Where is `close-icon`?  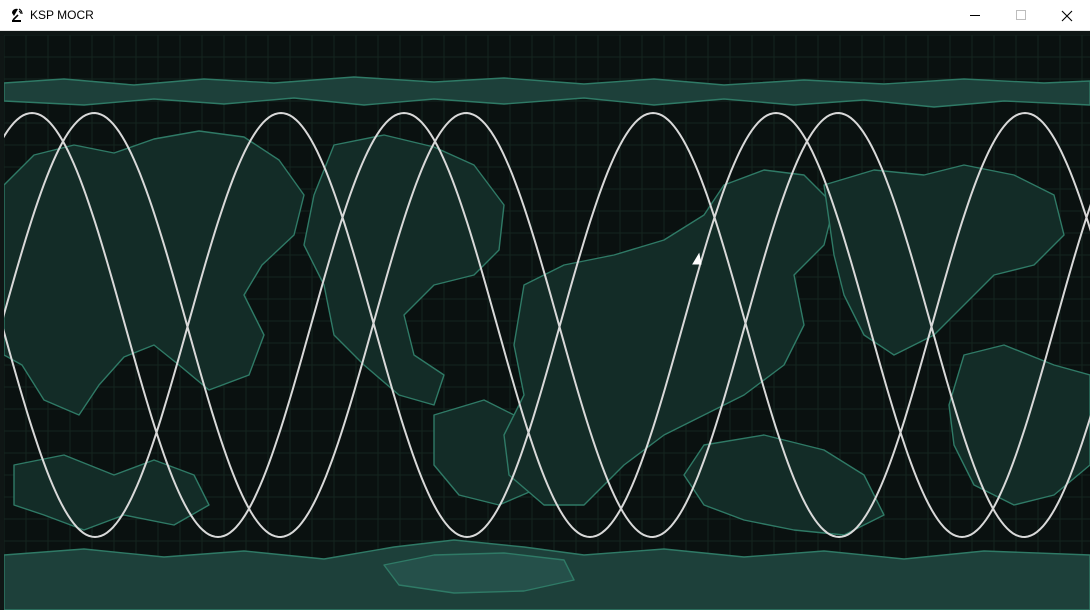 close-icon is located at coordinates (1067, 16).